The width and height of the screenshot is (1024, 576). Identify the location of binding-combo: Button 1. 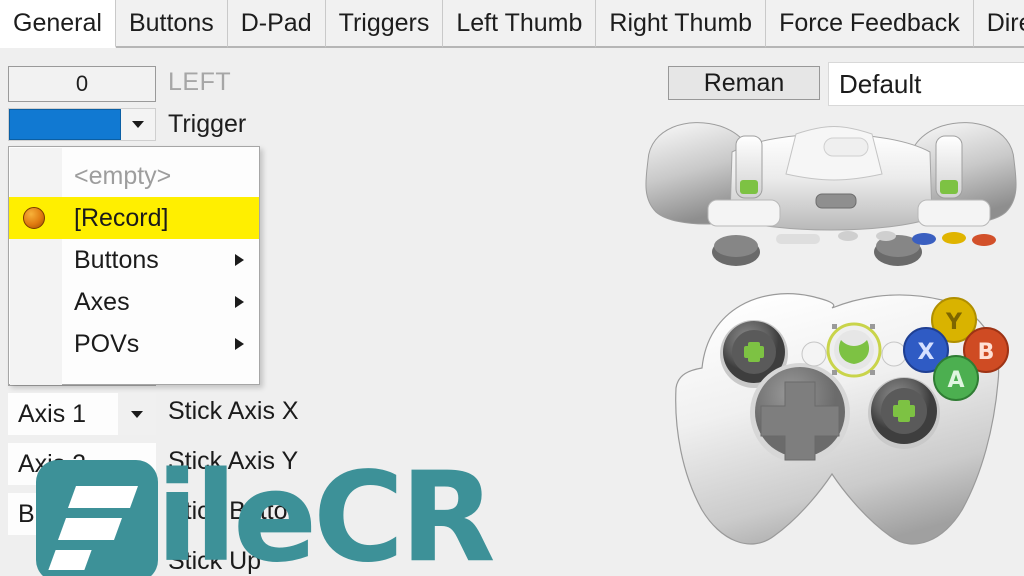
(82, 514).